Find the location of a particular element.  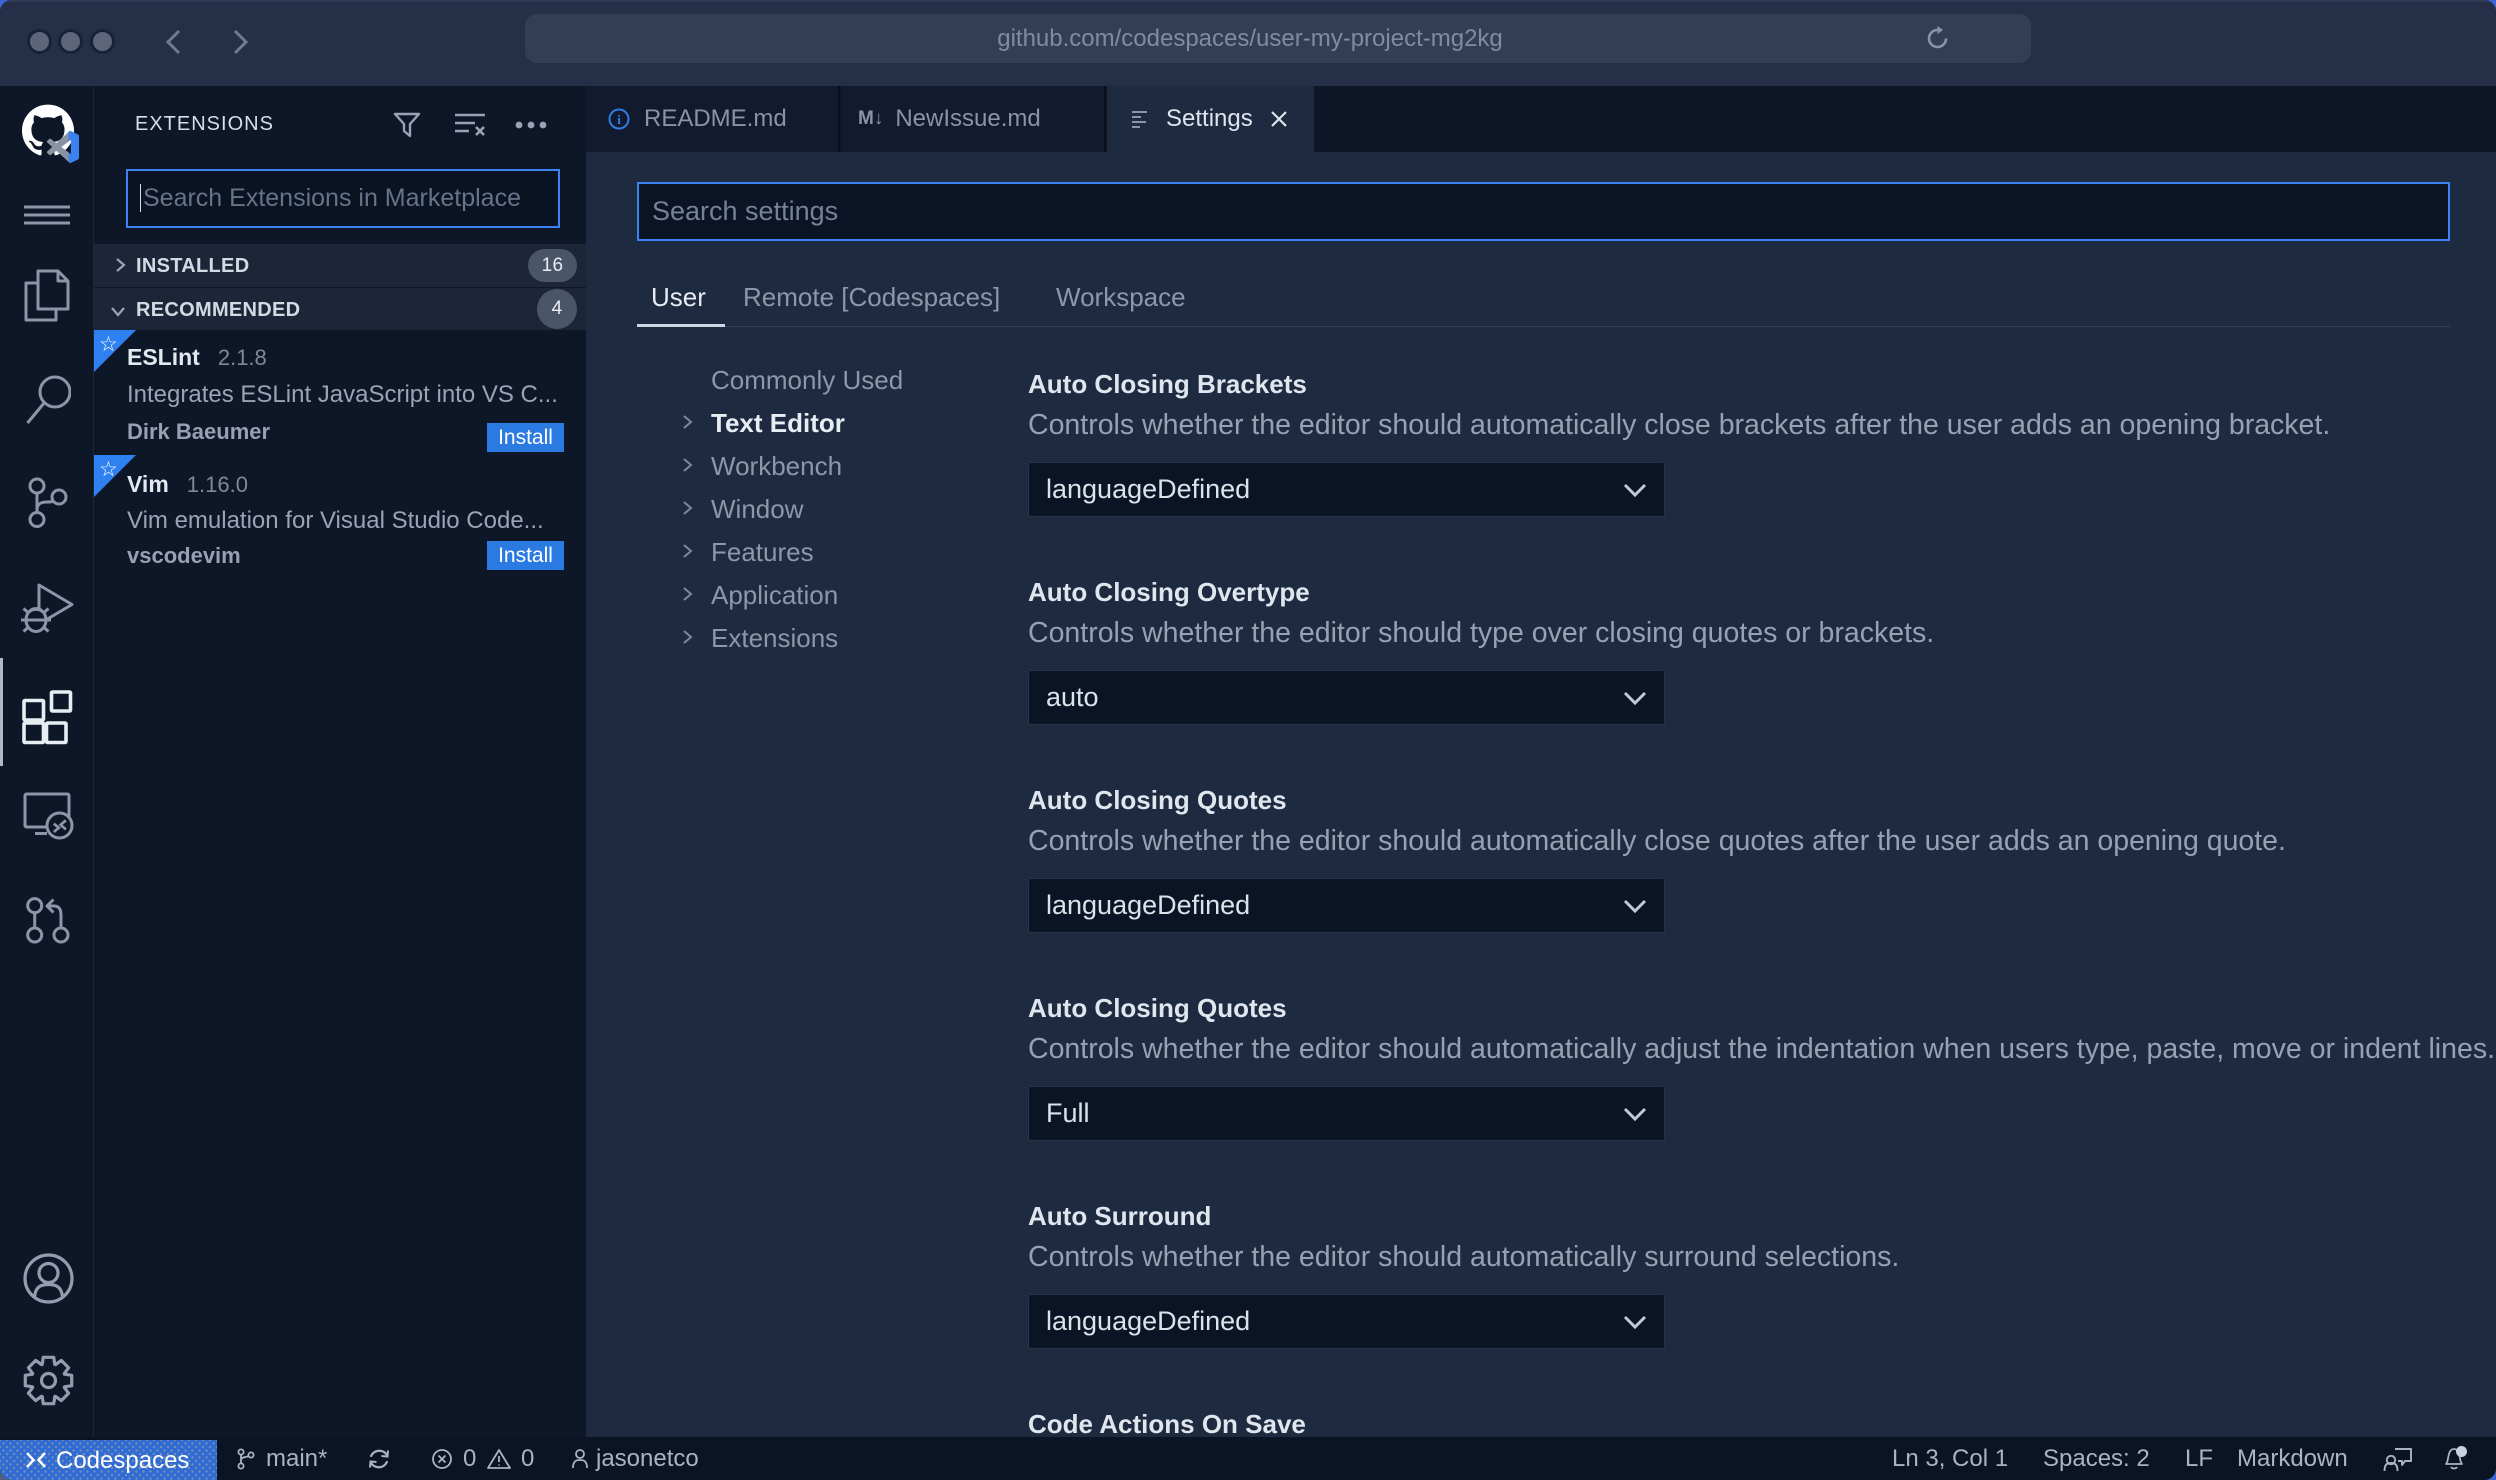

svg-text: i is located at coordinates (619, 119).